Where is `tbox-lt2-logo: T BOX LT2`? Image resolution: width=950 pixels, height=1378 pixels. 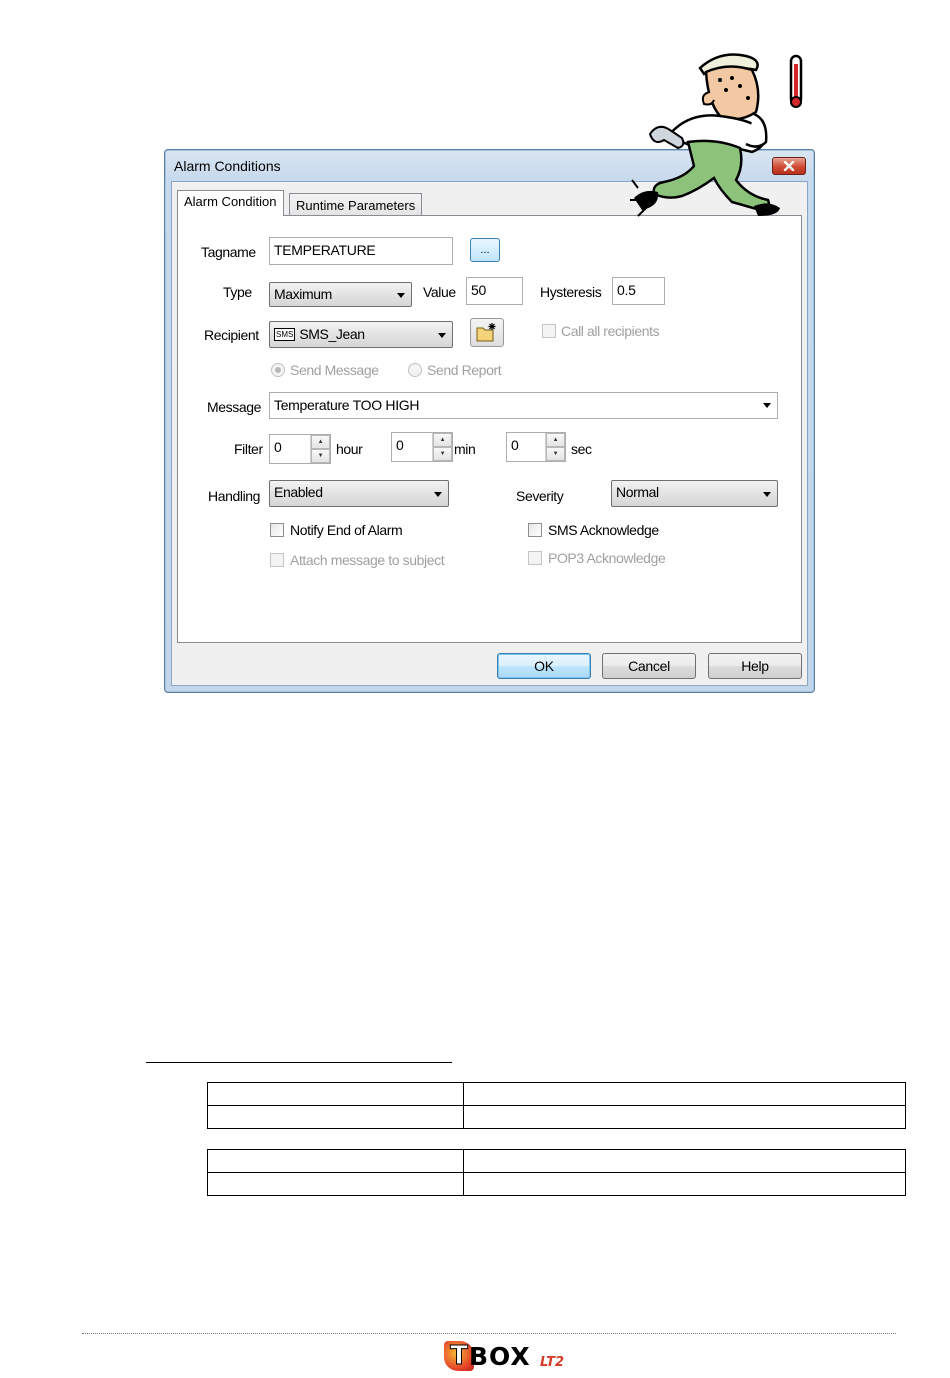 tbox-lt2-logo: T BOX LT2 is located at coordinates (514, 1358).